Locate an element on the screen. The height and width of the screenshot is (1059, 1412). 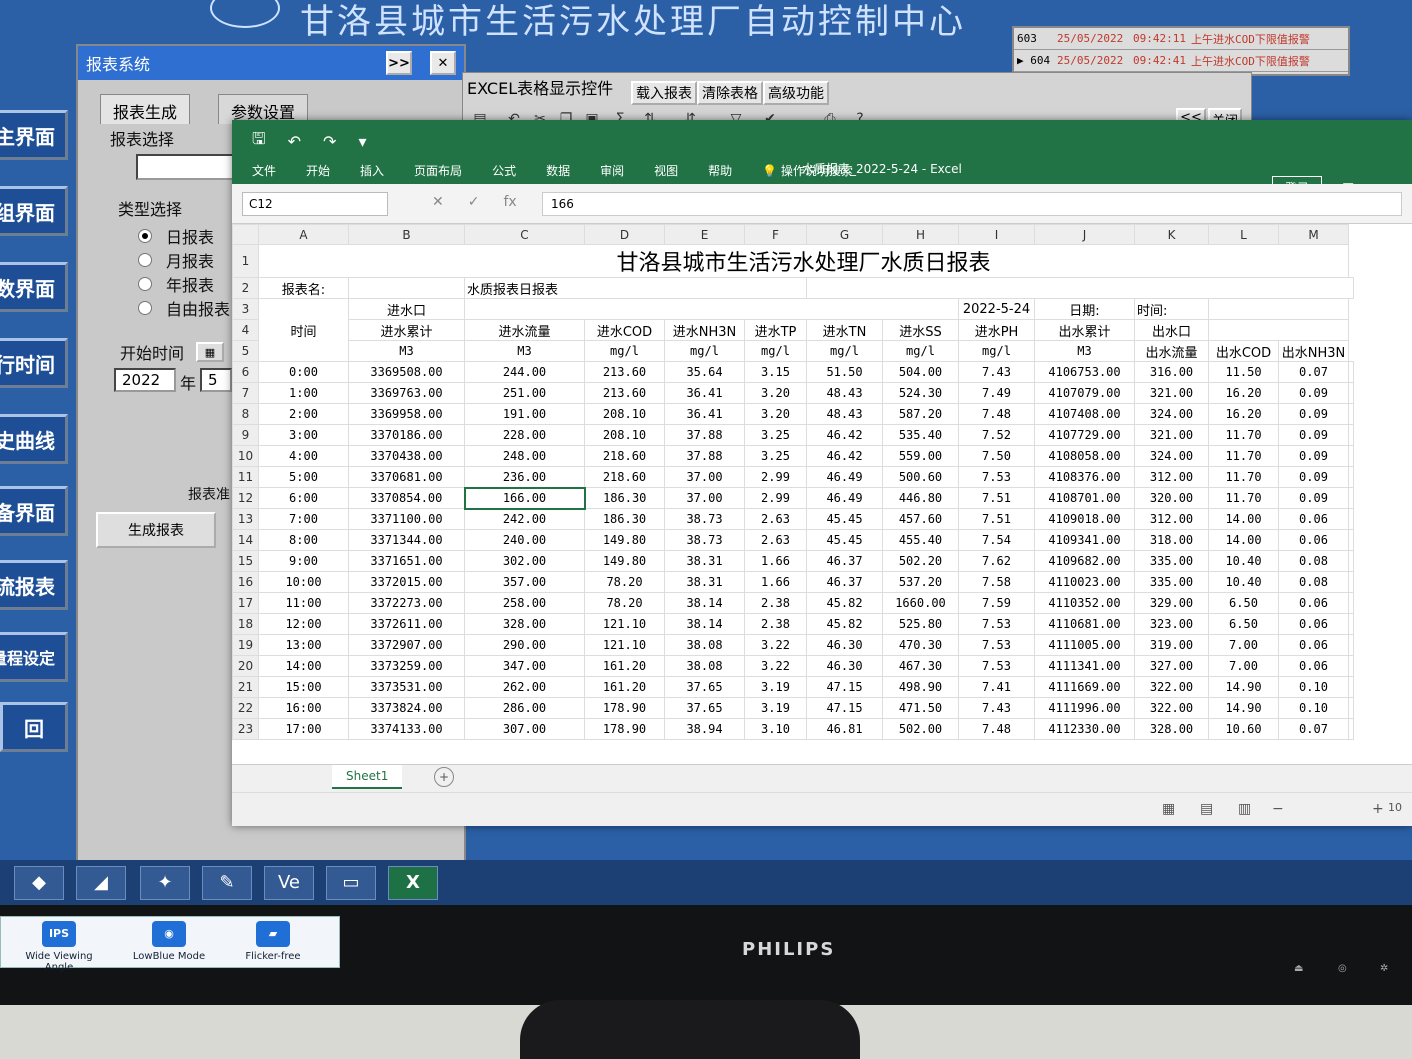
unit-cell: M3 is located at coordinates (1084, 351).